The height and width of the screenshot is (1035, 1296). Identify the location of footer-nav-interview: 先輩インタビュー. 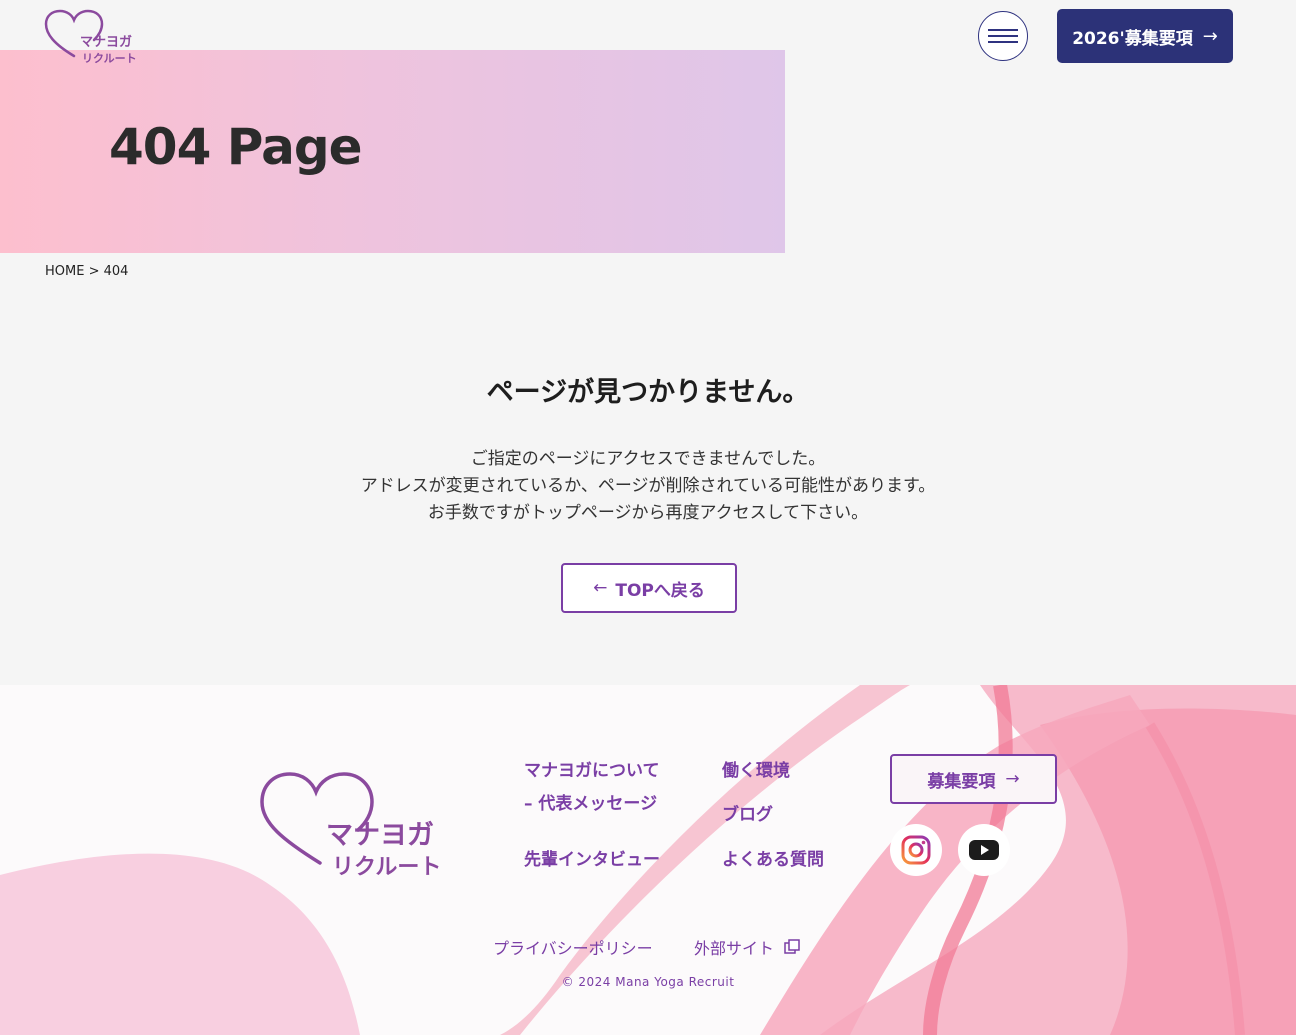
(592, 857).